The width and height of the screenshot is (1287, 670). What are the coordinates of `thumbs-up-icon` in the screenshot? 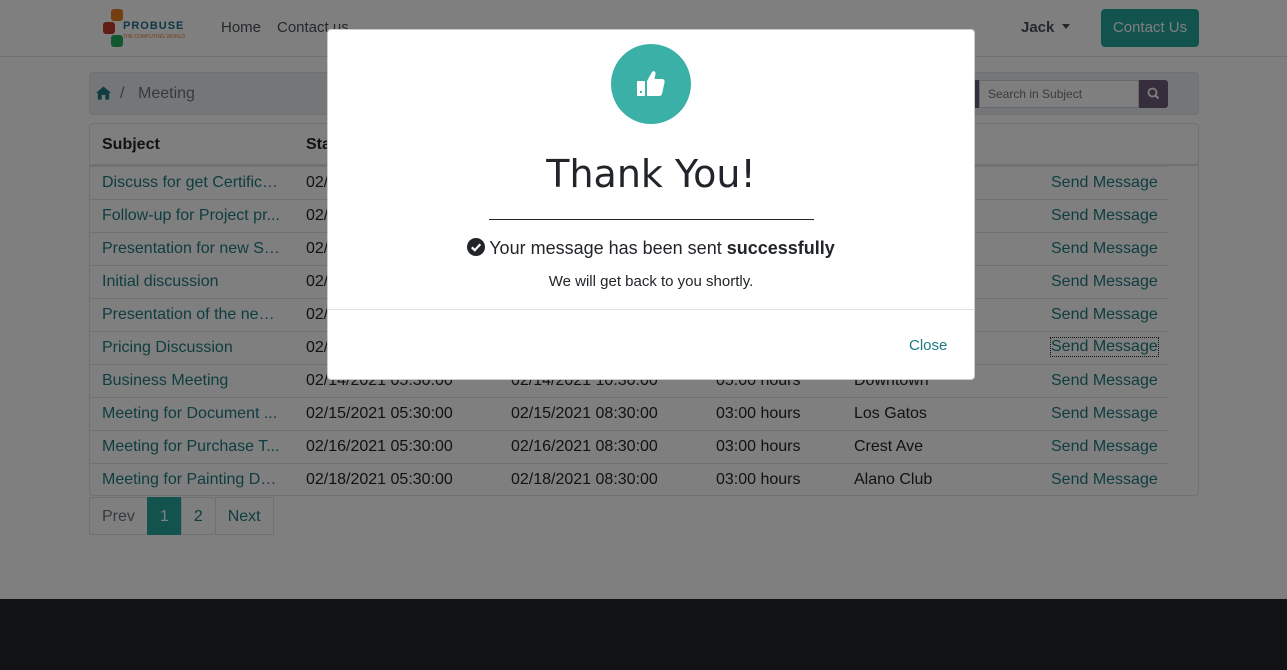 It's located at (651, 84).